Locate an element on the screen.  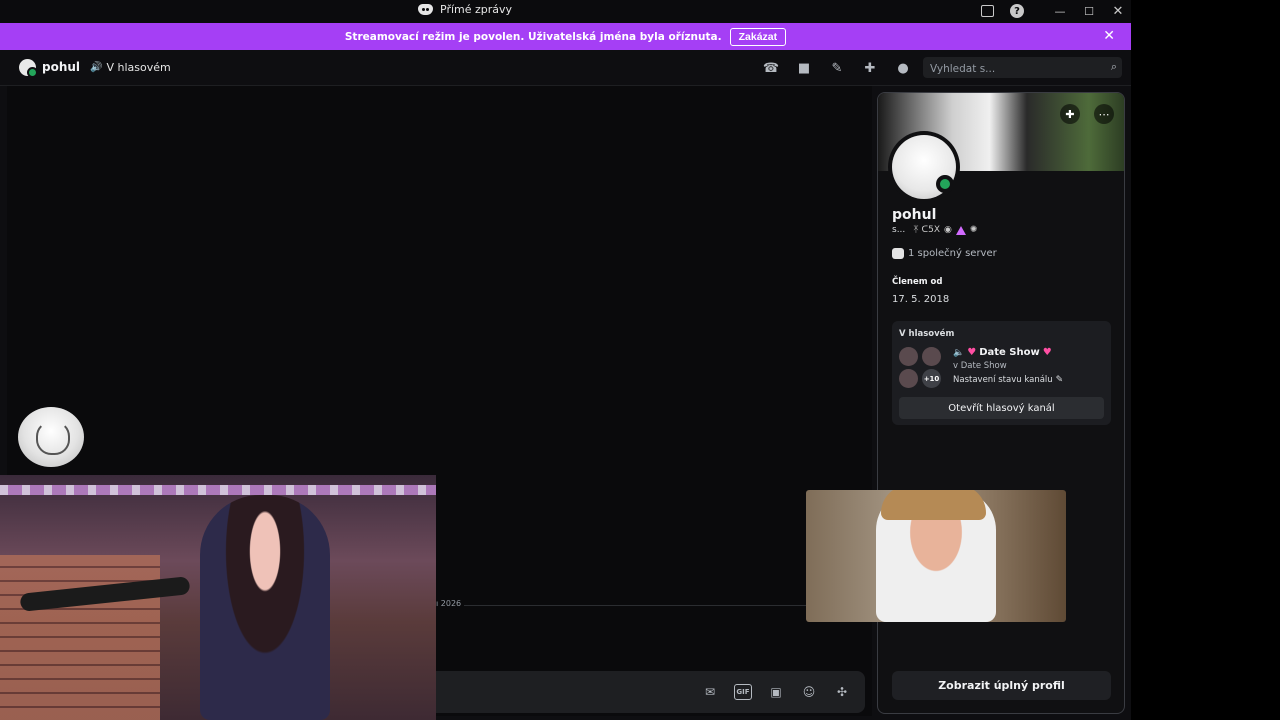
badge-row: ᛡ ᑕ5Χ ◉ ✺ is located at coordinates (945, 230).